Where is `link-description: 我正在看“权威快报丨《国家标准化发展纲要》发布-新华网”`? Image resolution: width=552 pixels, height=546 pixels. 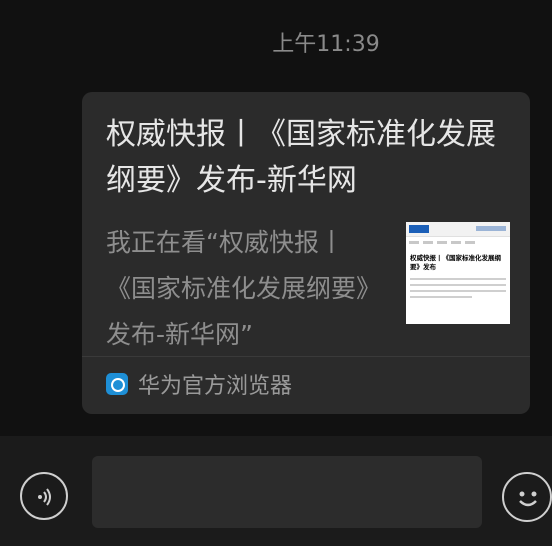
link-description: 我正在看“权威快报丨《国家标准化发展纲要》发布-新华网” is located at coordinates (244, 288).